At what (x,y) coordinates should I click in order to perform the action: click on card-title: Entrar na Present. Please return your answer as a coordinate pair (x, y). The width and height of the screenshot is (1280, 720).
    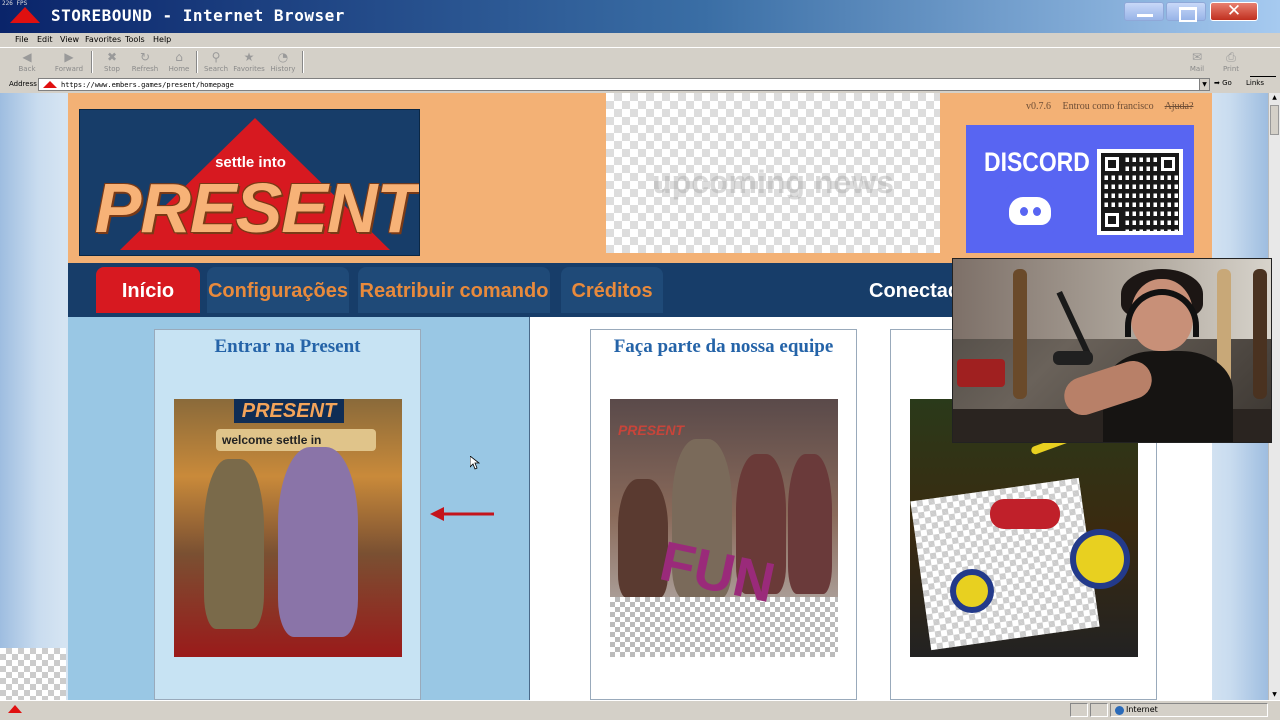
    Looking at the image, I should click on (287, 346).